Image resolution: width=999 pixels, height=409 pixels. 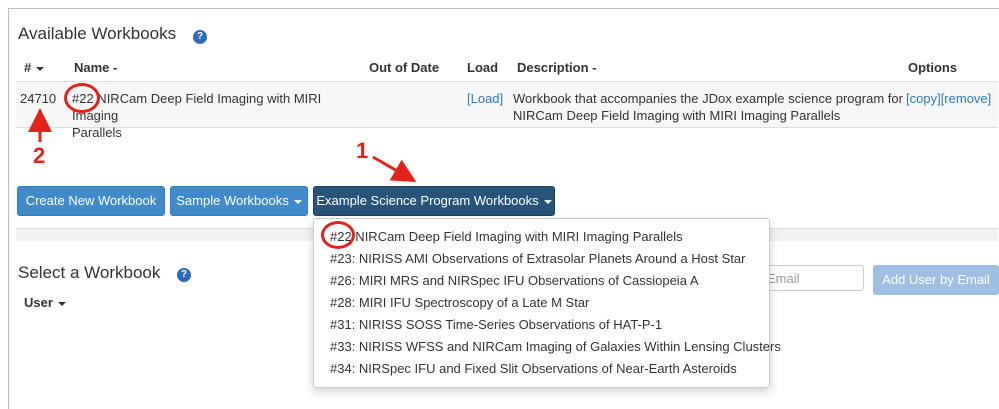 What do you see at coordinates (394, 168) in the screenshot?
I see `arrow-to-dropdown` at bounding box center [394, 168].